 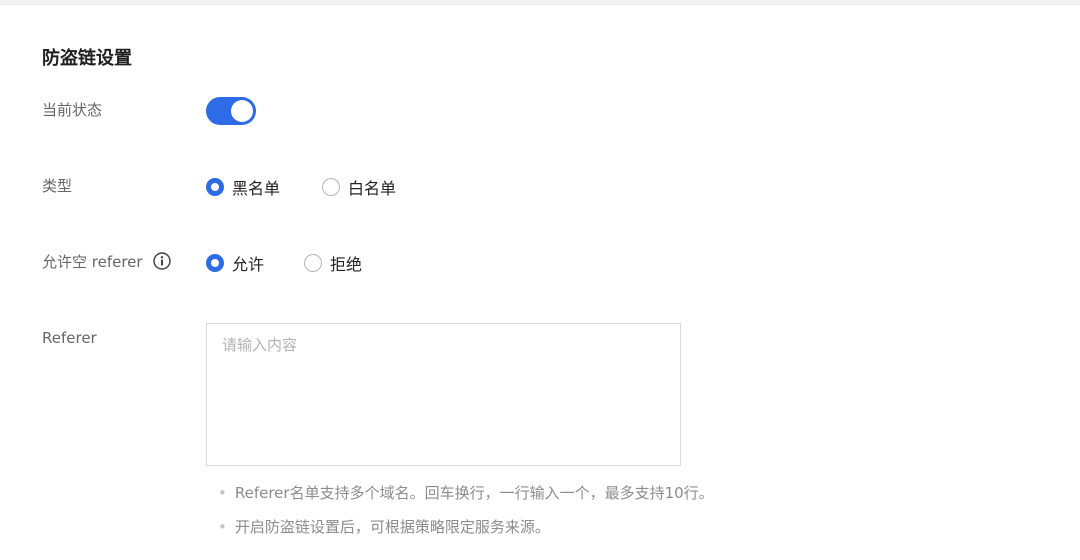 I want to click on tip-text: 开启防盗链设置后，可根据策略限定服务来源。, so click(x=392, y=527).